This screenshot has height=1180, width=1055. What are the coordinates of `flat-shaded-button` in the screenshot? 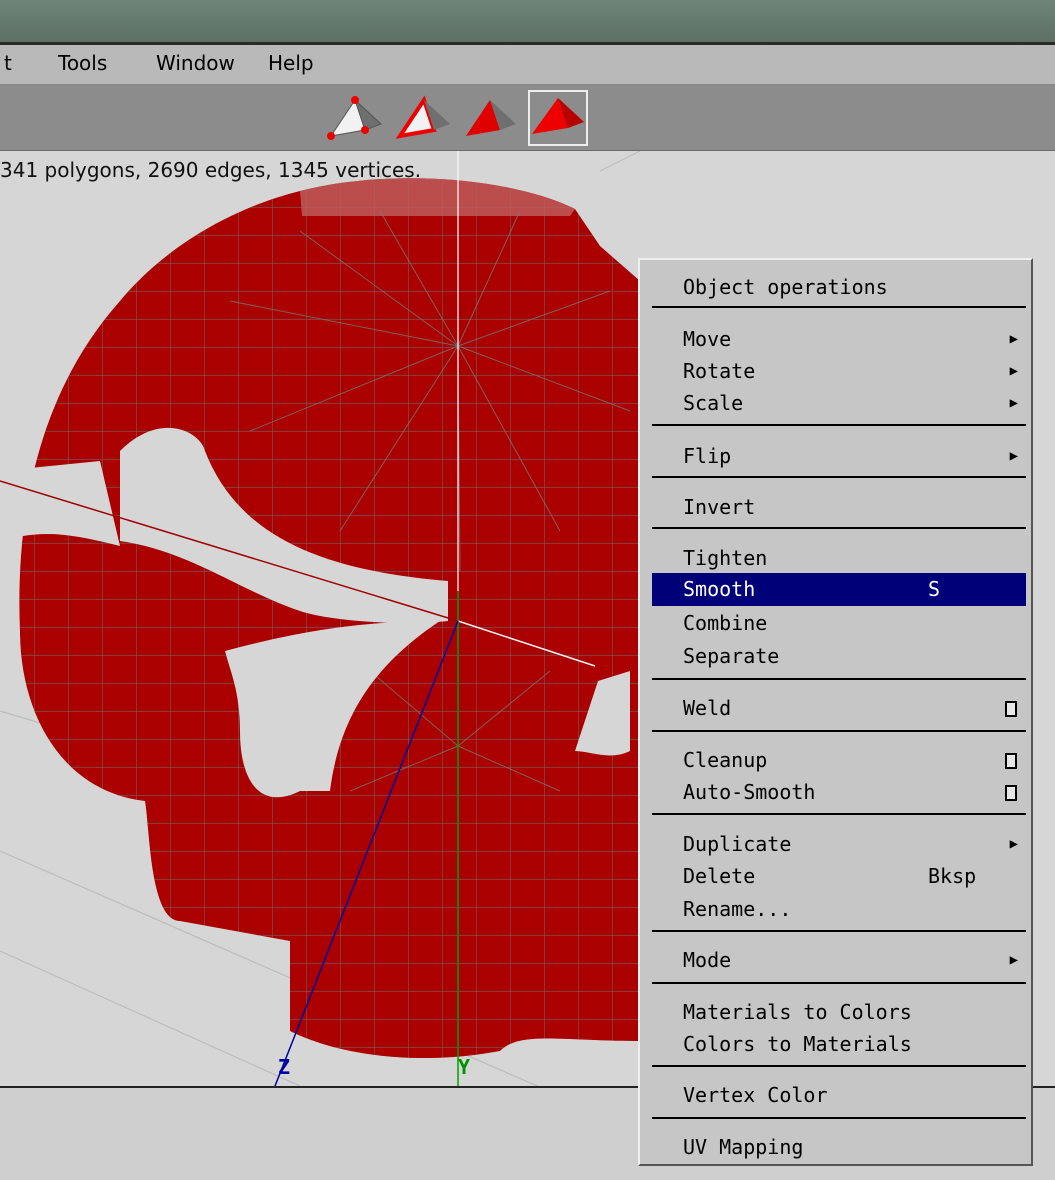 It's located at (492, 118).